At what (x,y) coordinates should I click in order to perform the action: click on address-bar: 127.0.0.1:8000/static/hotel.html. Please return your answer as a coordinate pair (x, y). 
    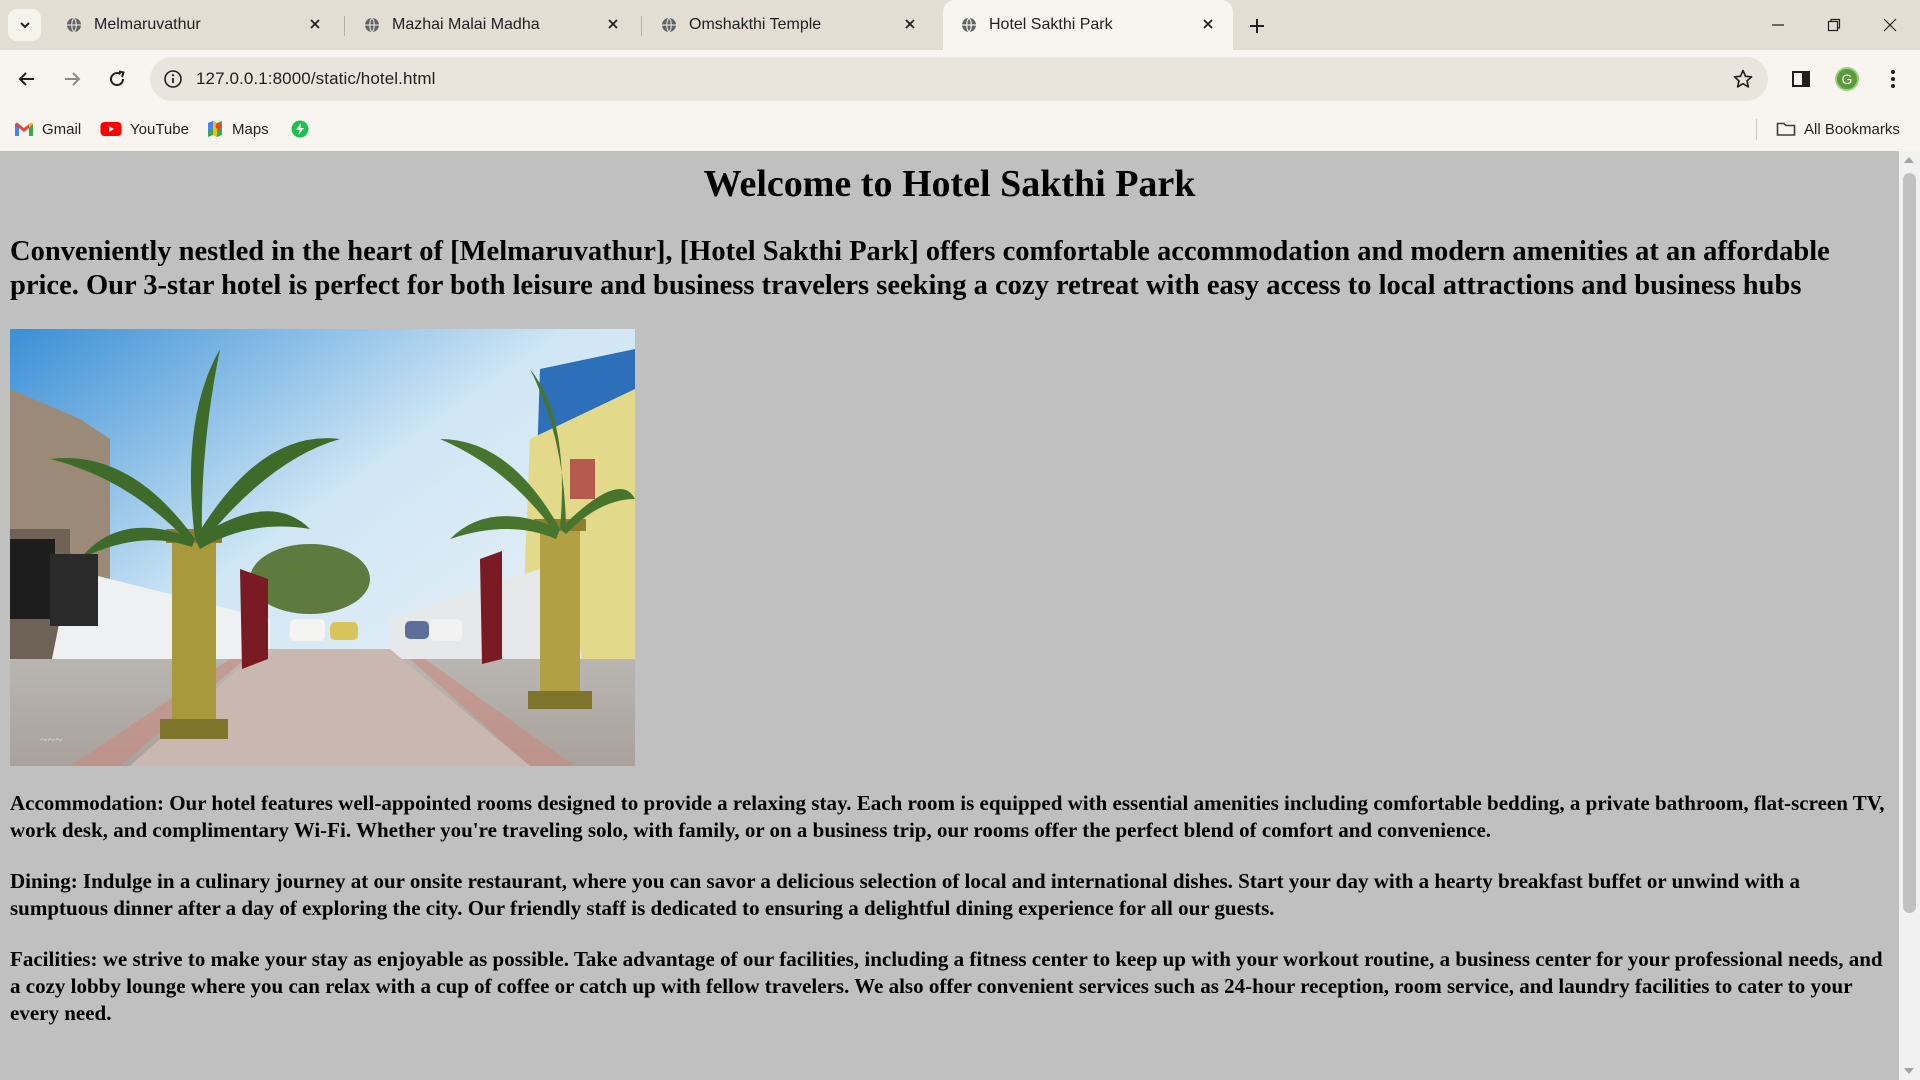
    Looking at the image, I should click on (959, 79).